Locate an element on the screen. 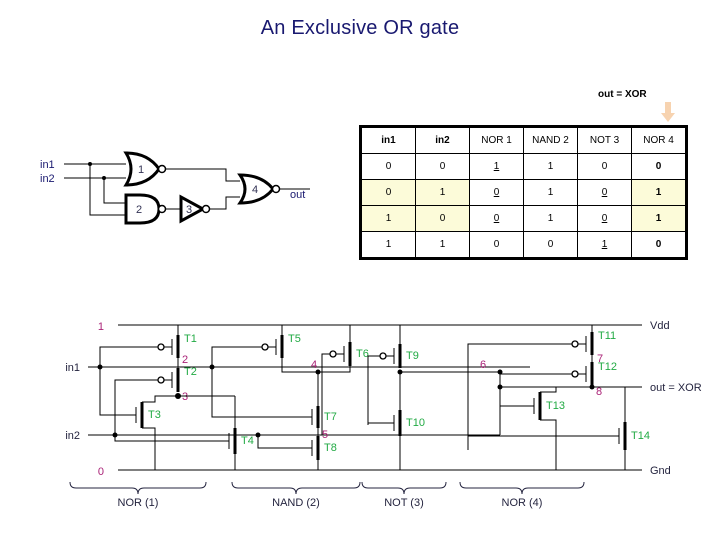 The width and height of the screenshot is (720, 540). table-row: 010101 is located at coordinates (523, 192).